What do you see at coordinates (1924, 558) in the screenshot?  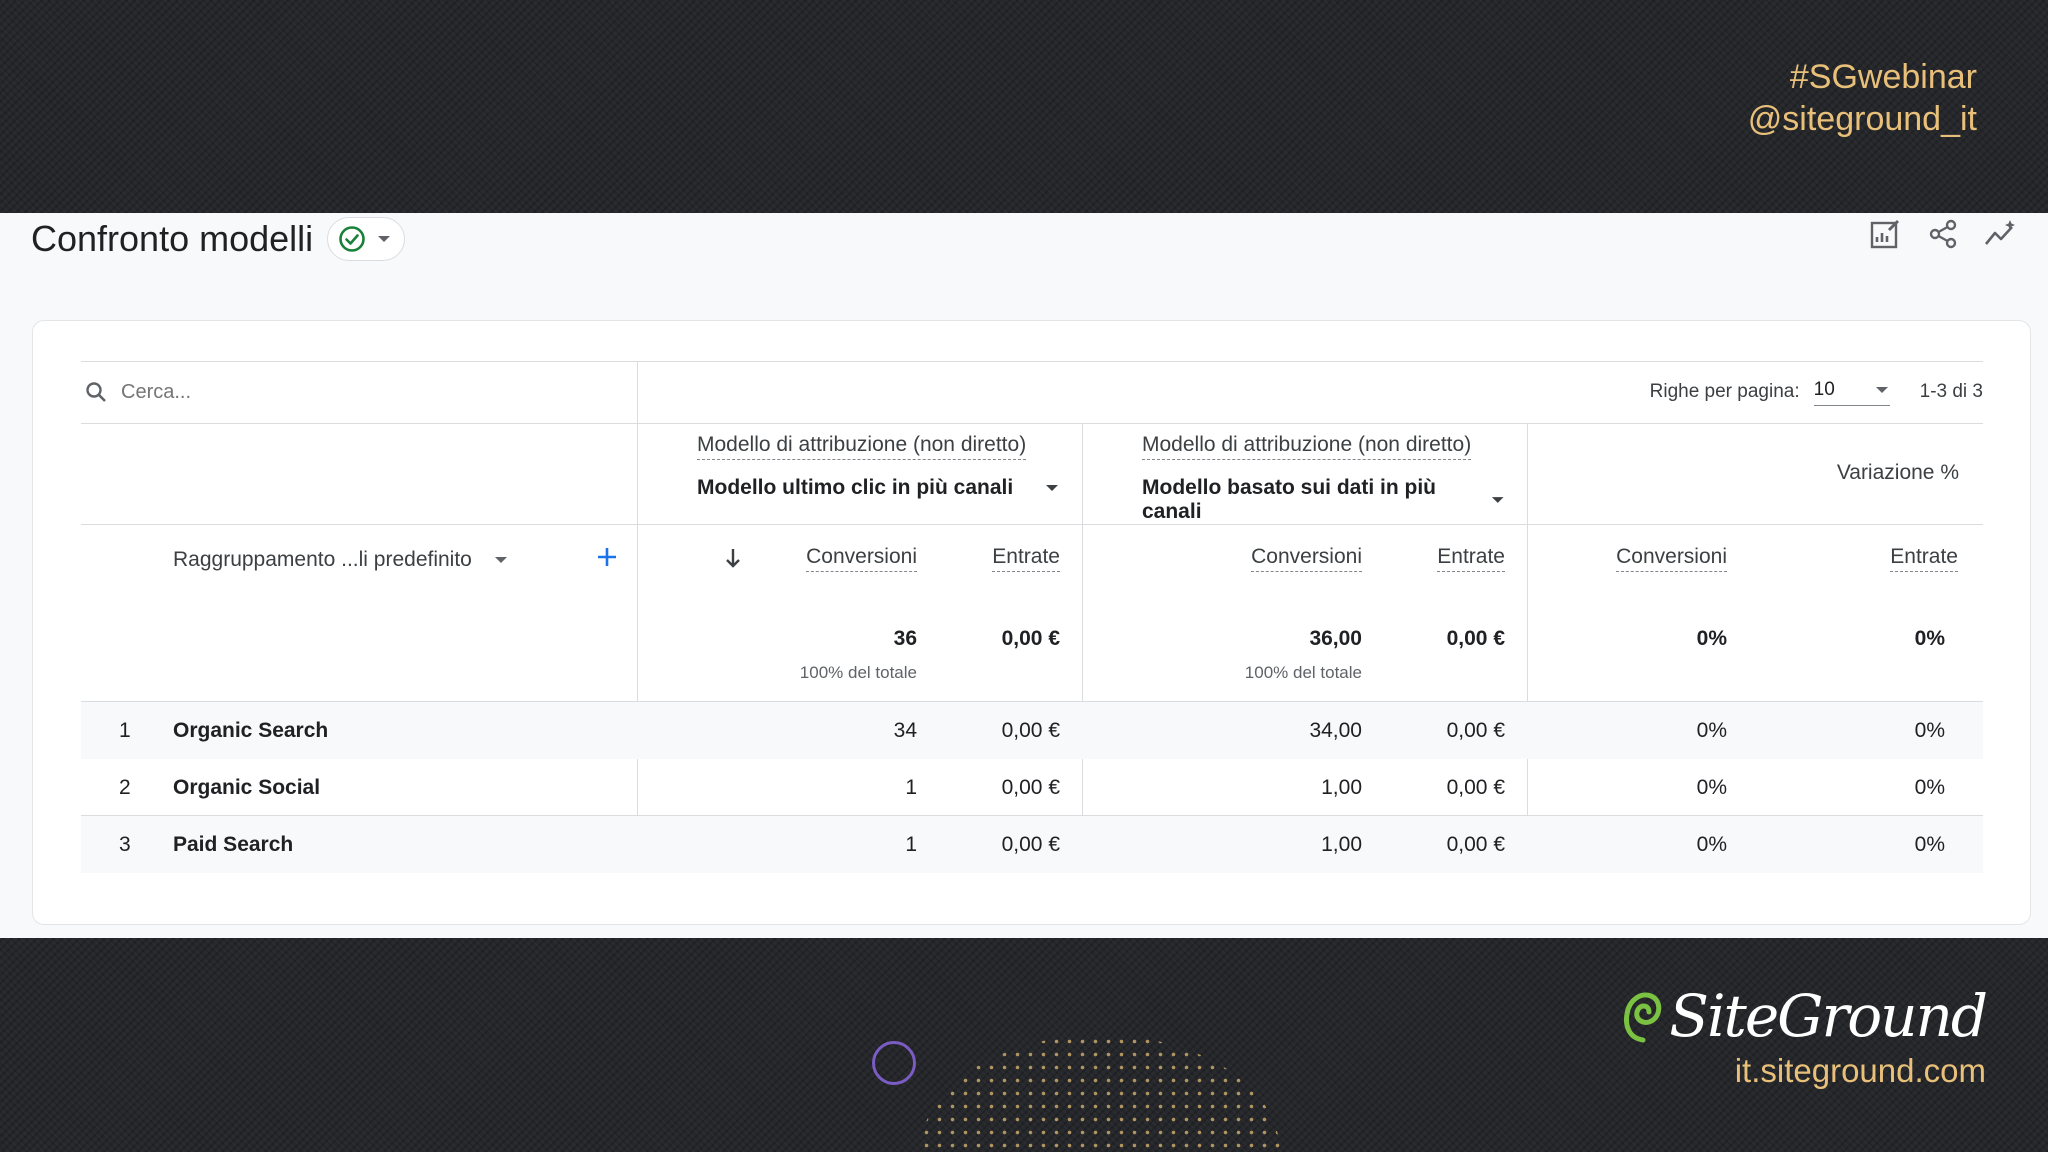 I see `metric-revenue-variation: Entrate` at bounding box center [1924, 558].